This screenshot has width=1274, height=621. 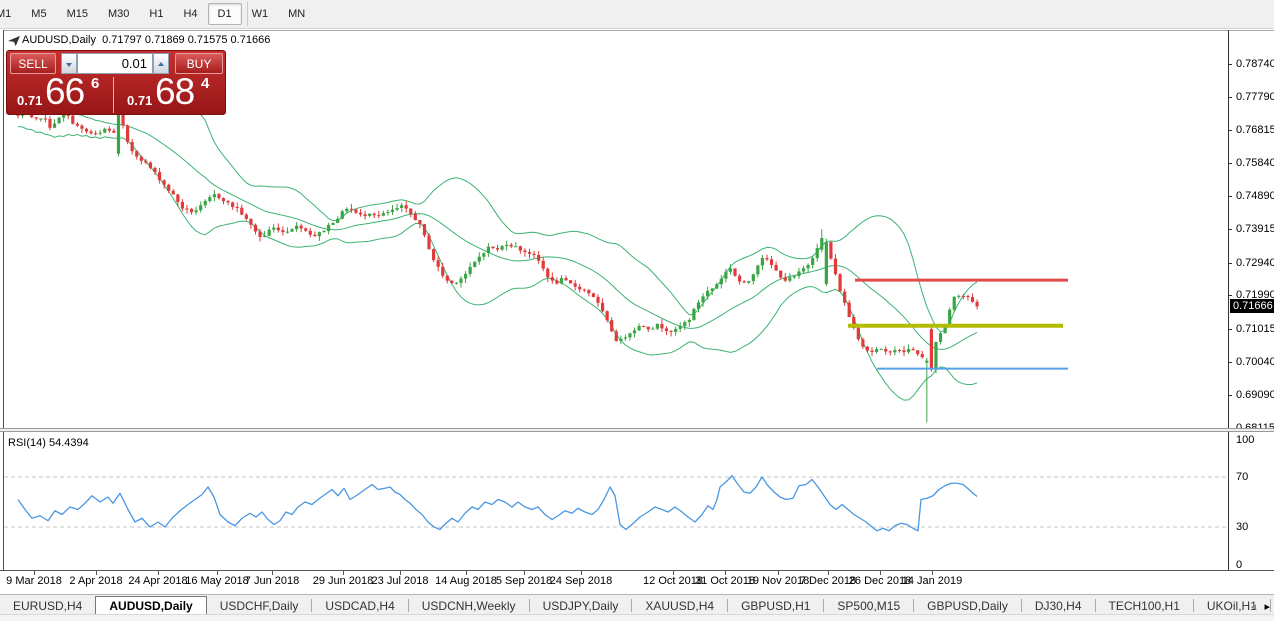 What do you see at coordinates (1245, 439) in the screenshot?
I see `rsi-level-label: 100` at bounding box center [1245, 439].